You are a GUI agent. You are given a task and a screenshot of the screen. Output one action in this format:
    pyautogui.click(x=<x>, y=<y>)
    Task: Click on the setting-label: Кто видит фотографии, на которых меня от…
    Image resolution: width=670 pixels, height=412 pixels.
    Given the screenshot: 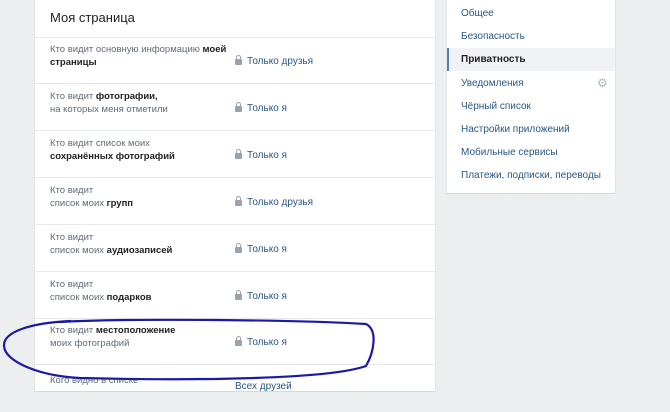 What is the action you would take?
    pyautogui.click(x=109, y=103)
    